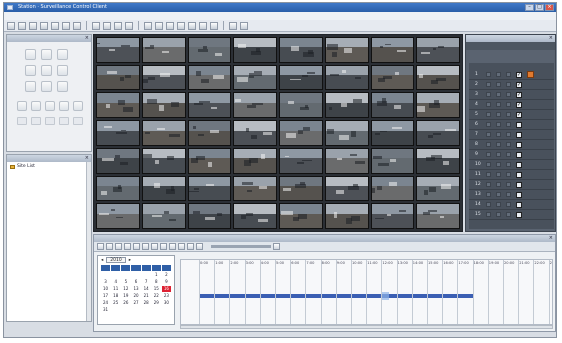 This screenshot has height=343, width=562. Describe the element at coordinates (146, 289) in the screenshot. I see `calendar-day: 14` at that location.